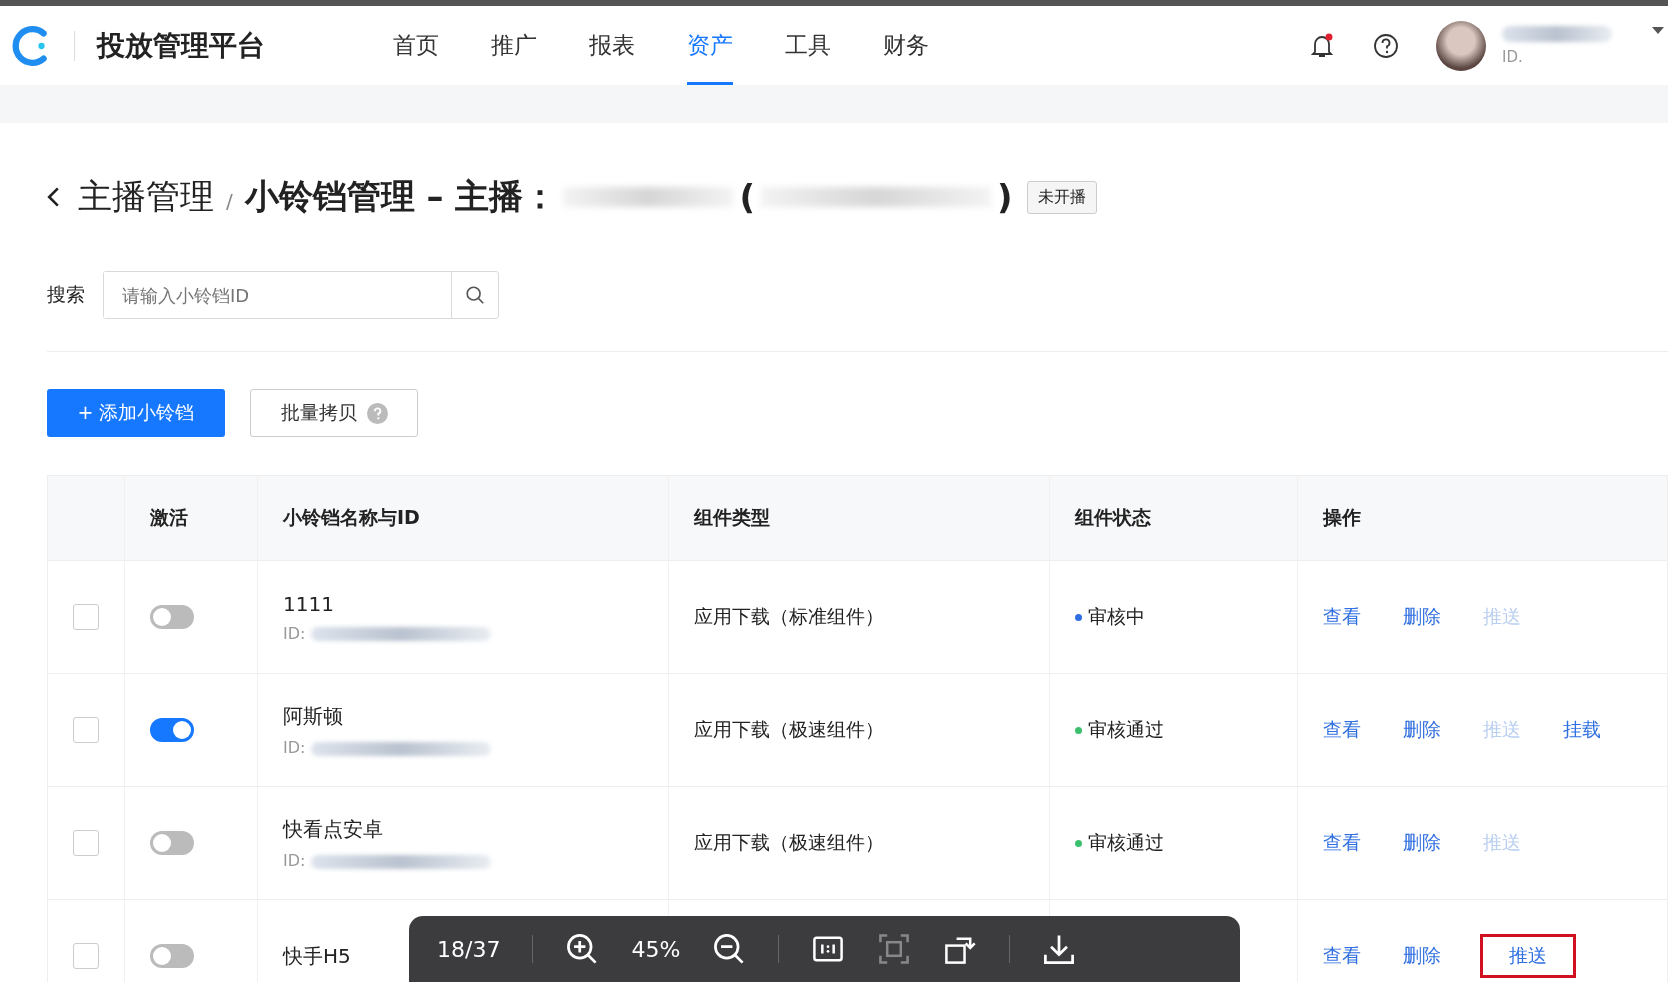  What do you see at coordinates (66, 294) in the screenshot?
I see `search-label: 搜索` at bounding box center [66, 294].